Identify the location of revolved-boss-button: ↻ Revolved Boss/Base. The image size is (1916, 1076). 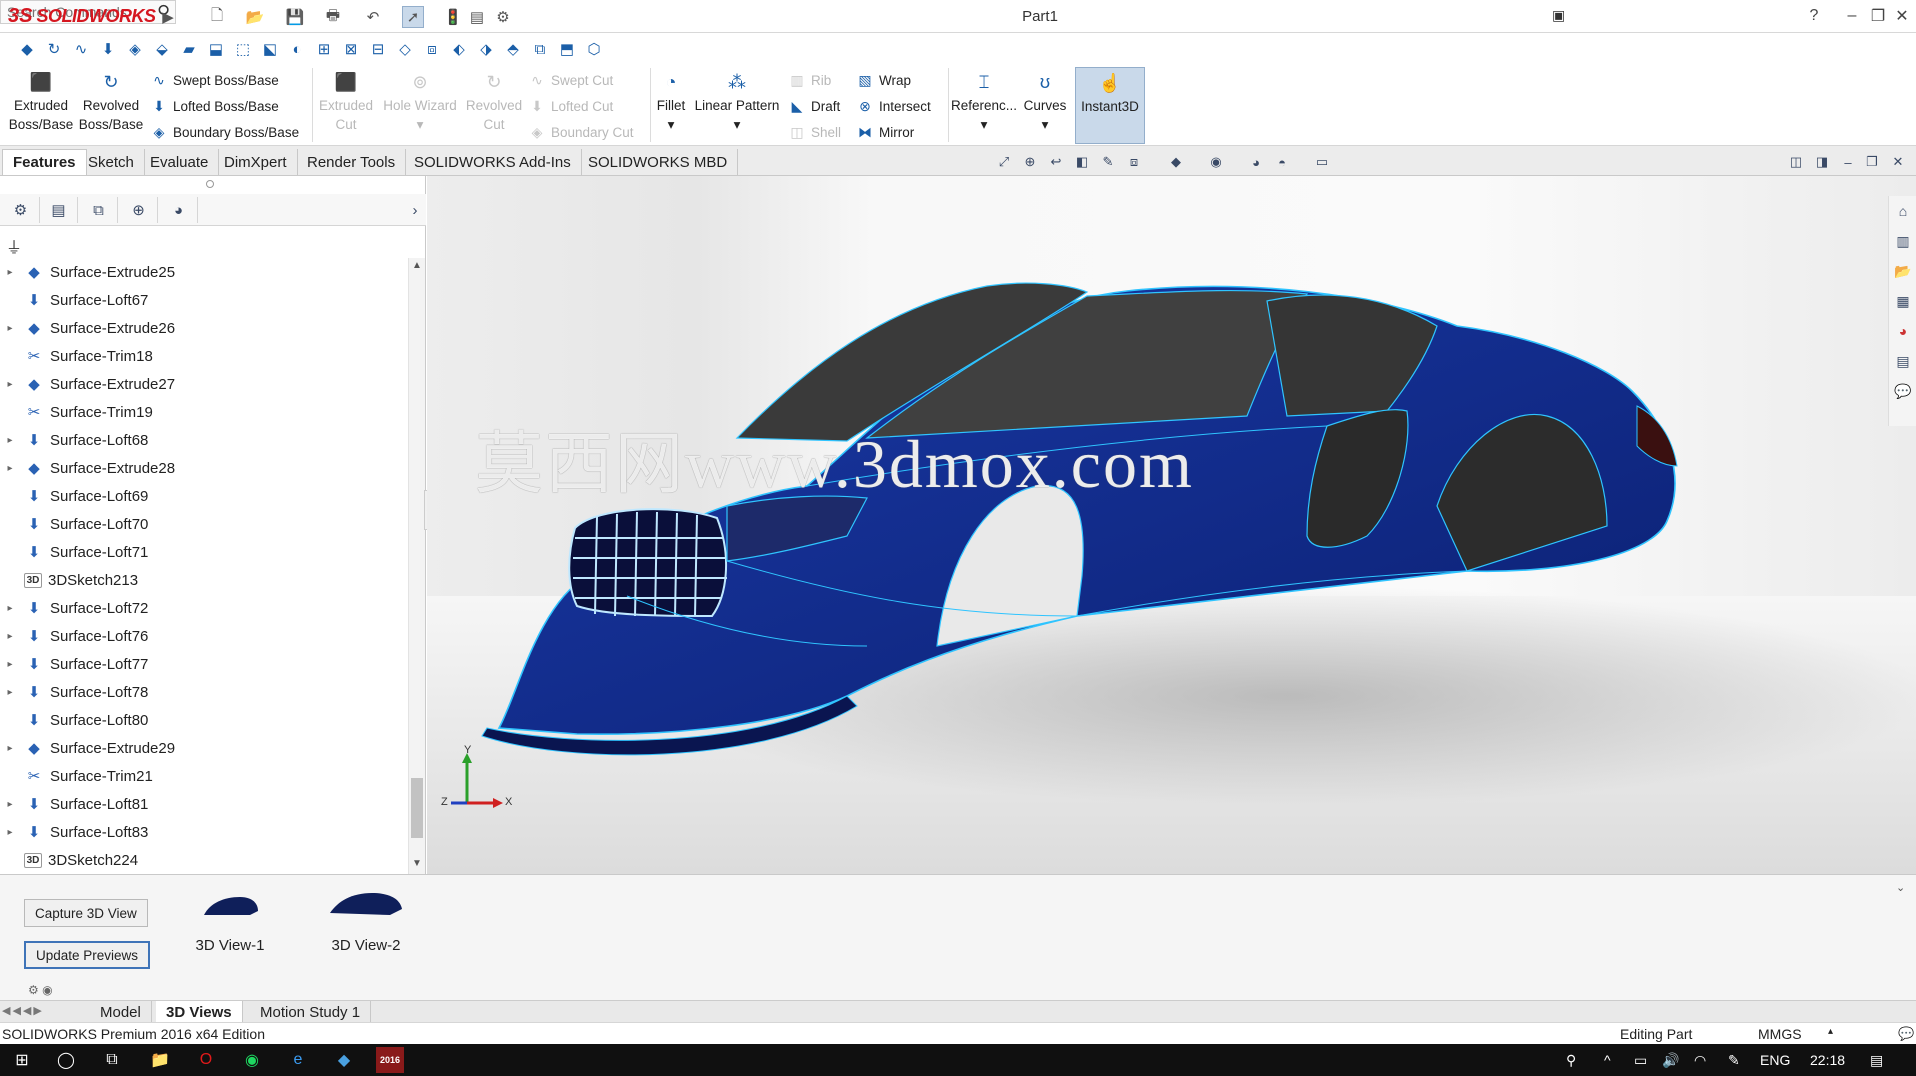
(111, 102).